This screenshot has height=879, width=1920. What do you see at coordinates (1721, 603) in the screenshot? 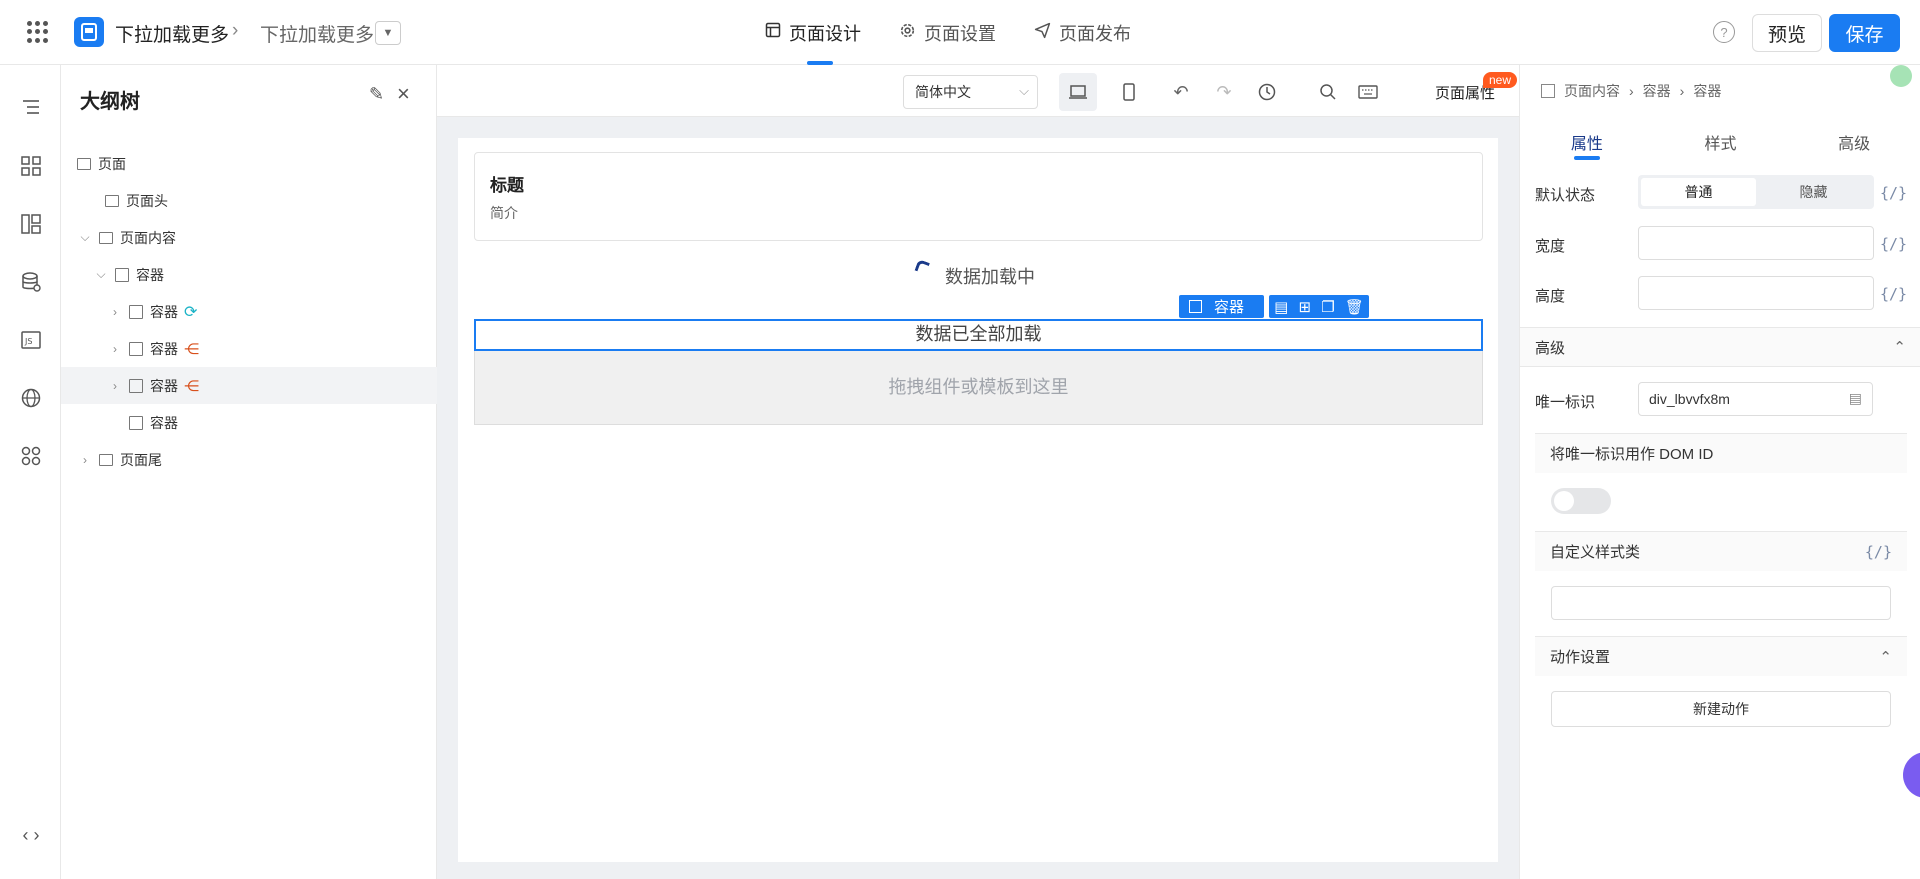
I see `custom-class-input` at bounding box center [1721, 603].